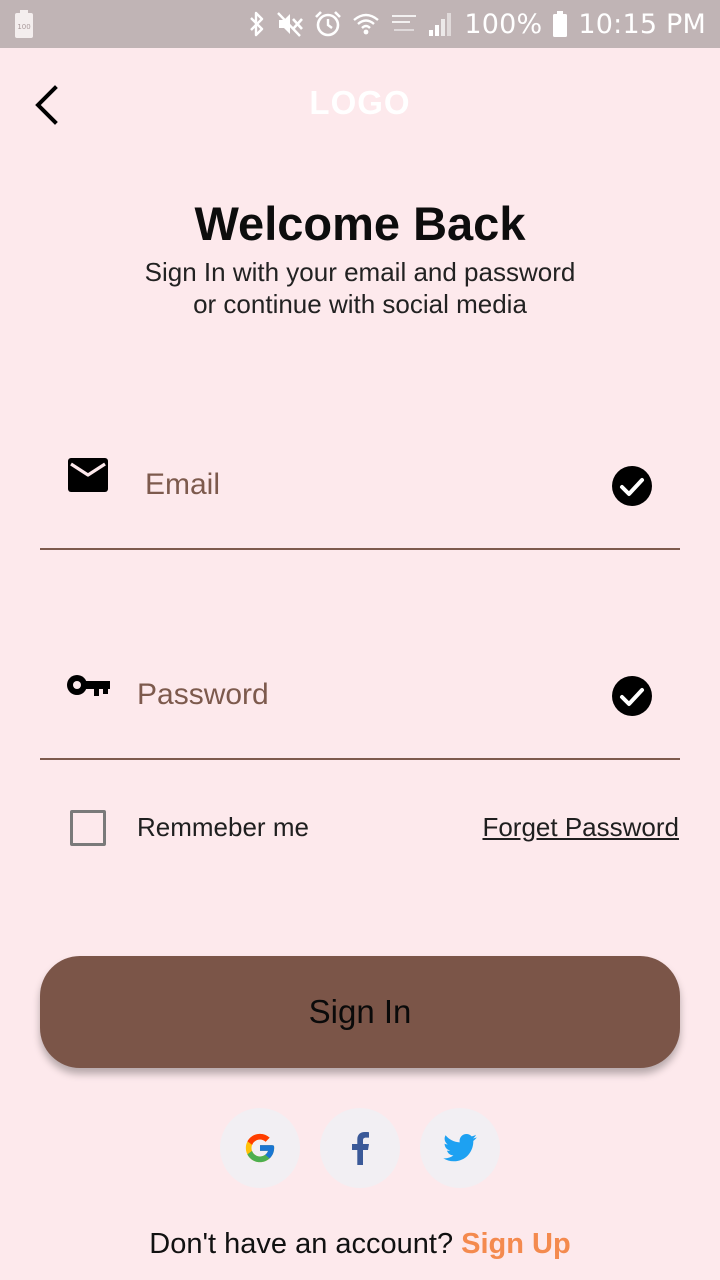 The width and height of the screenshot is (720, 1280). Describe the element at coordinates (560, 24) in the screenshot. I see `battery-icon` at that location.